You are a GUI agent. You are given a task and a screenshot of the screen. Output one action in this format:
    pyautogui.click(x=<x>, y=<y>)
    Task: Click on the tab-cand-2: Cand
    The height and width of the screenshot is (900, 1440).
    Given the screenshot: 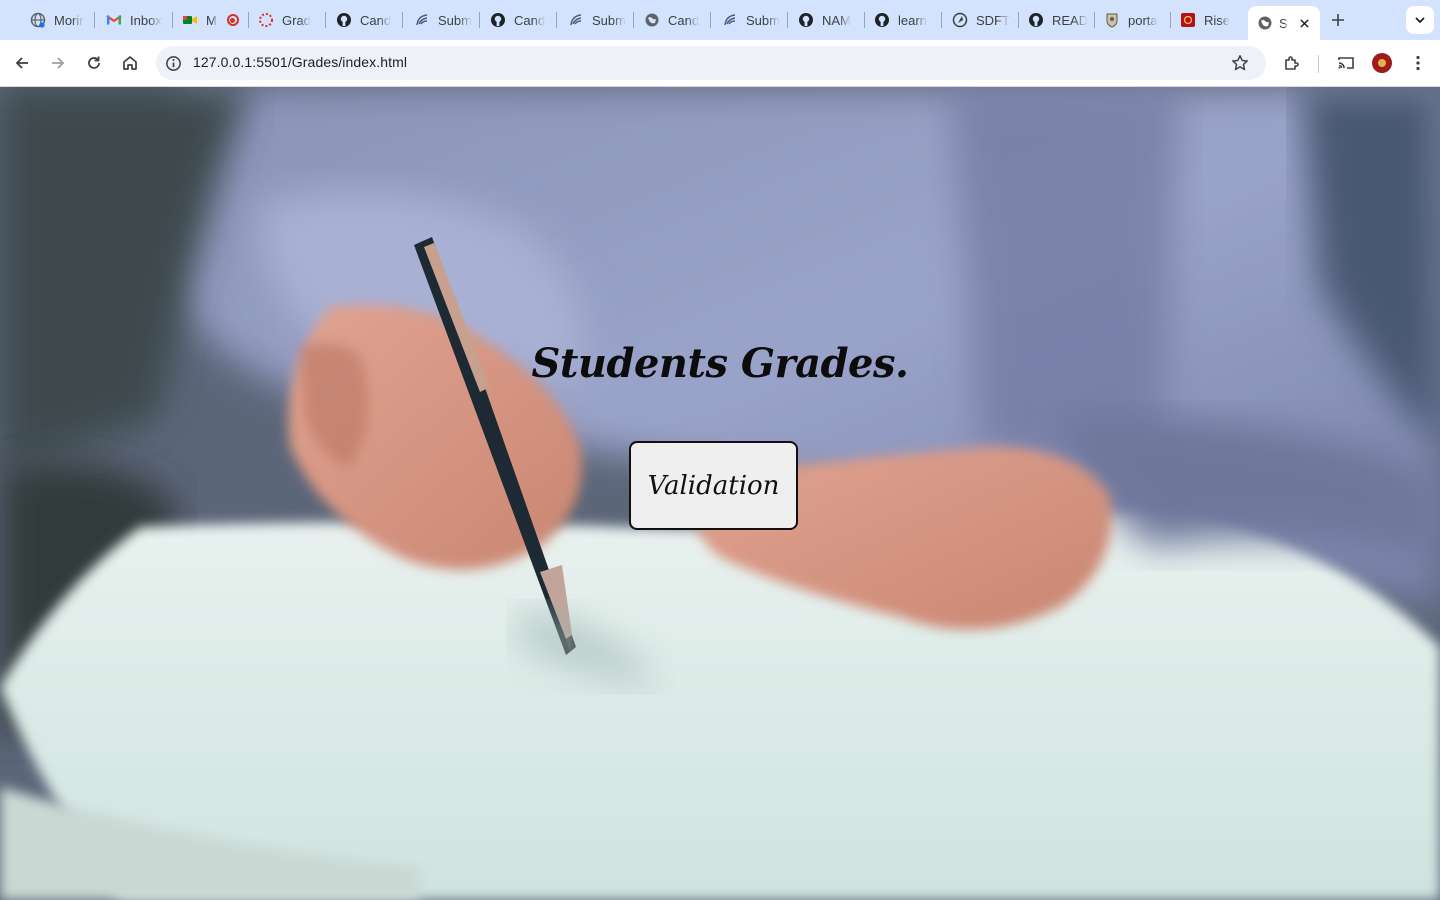 What is the action you would take?
    pyautogui.click(x=517, y=20)
    